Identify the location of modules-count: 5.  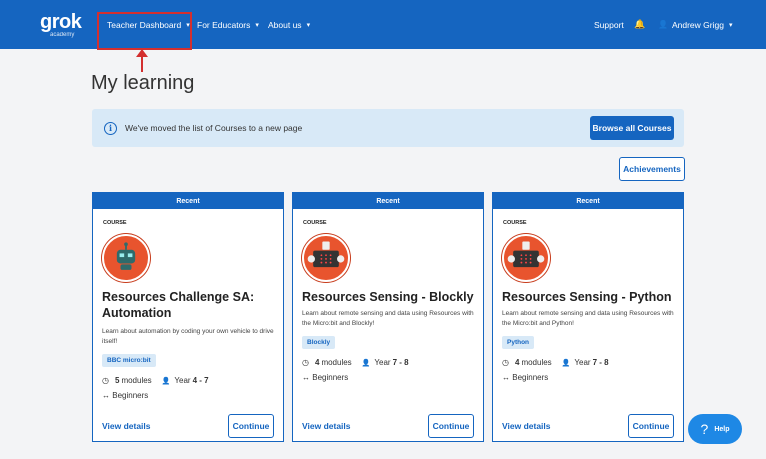
(117, 380).